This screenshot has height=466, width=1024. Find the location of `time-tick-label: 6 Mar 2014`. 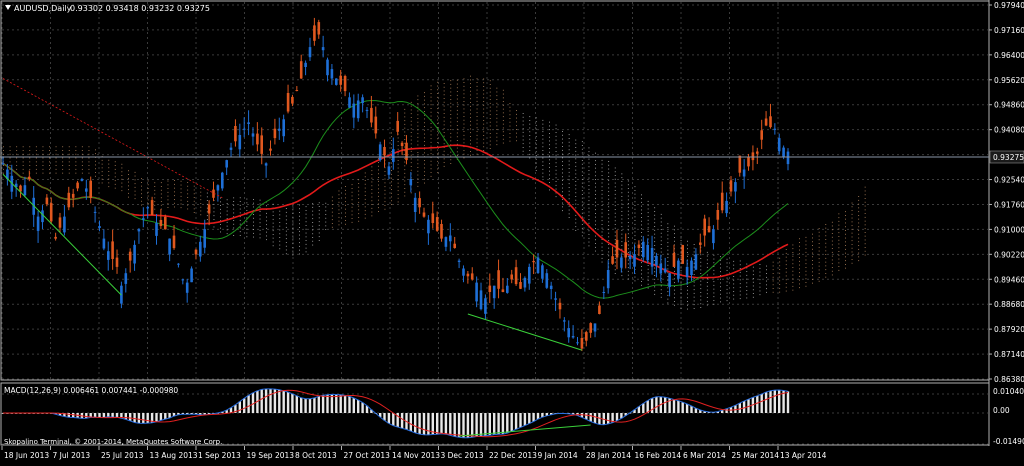

time-tick-label: 6 Mar 2014 is located at coordinates (704, 455).